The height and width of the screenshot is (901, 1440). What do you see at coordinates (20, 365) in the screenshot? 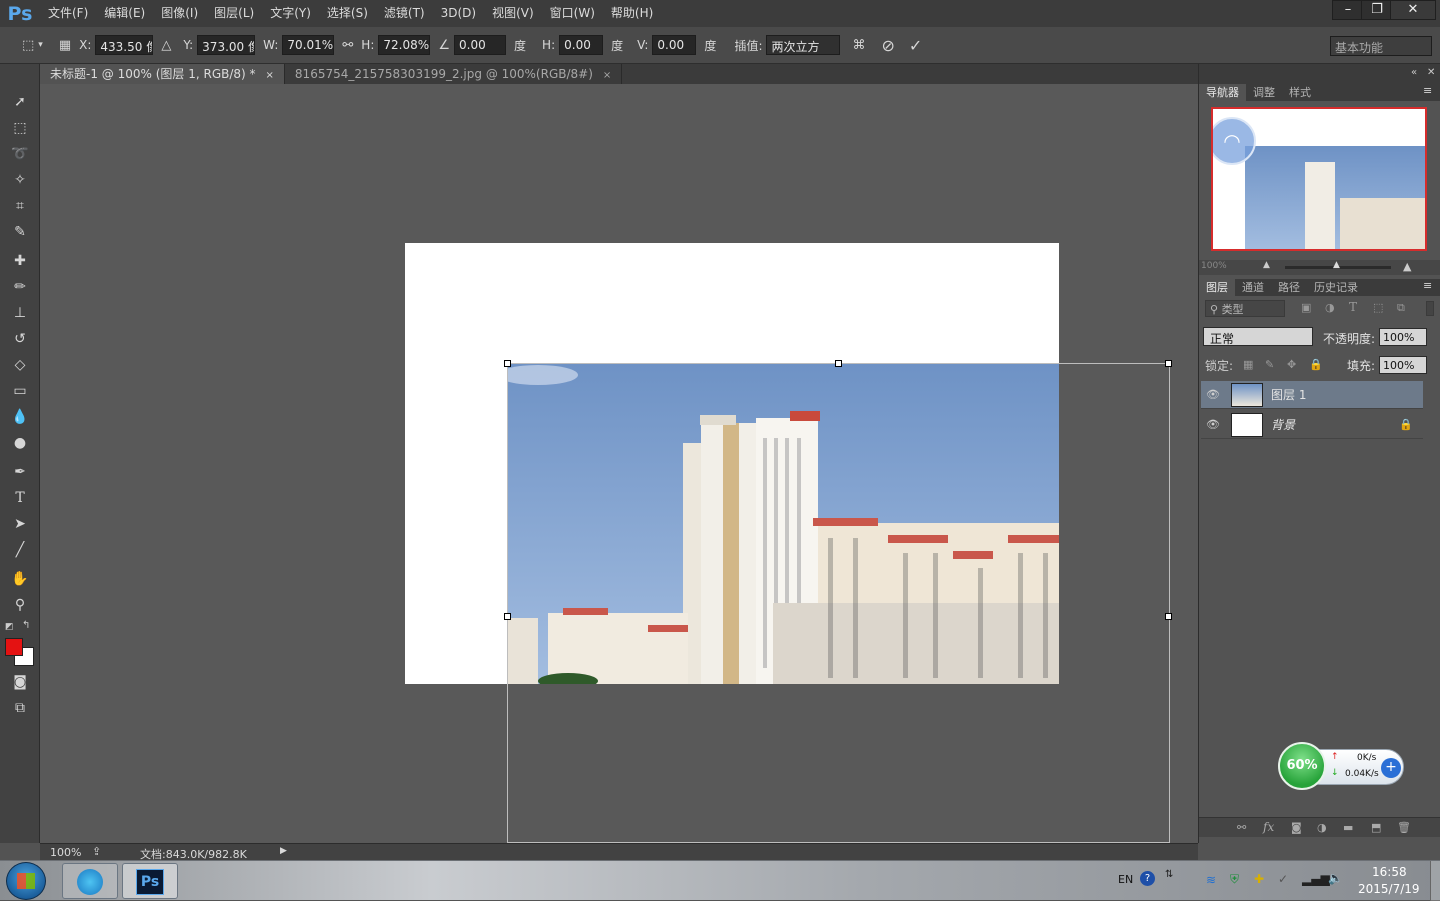
I see `eraser-tool-icon: ◇` at bounding box center [20, 365].